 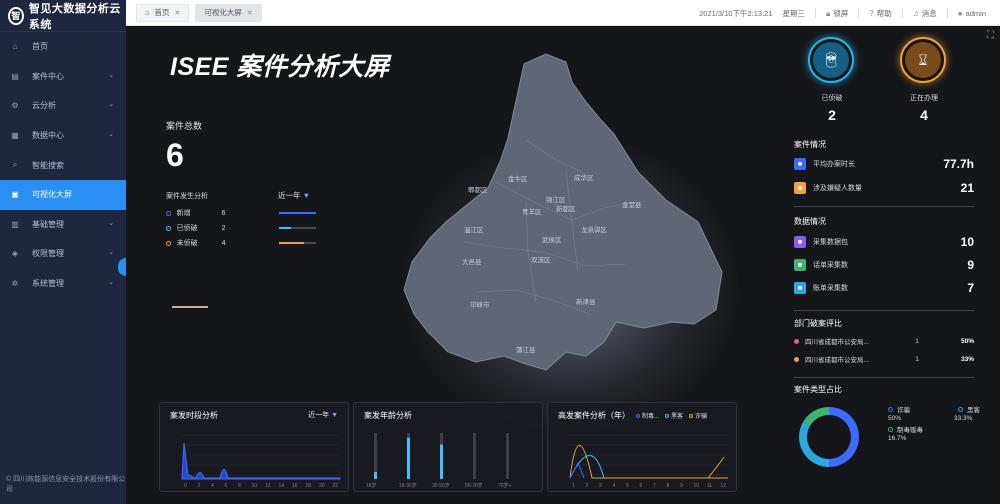 I want to click on tick-label: 18-30岁, so click(x=408, y=485).